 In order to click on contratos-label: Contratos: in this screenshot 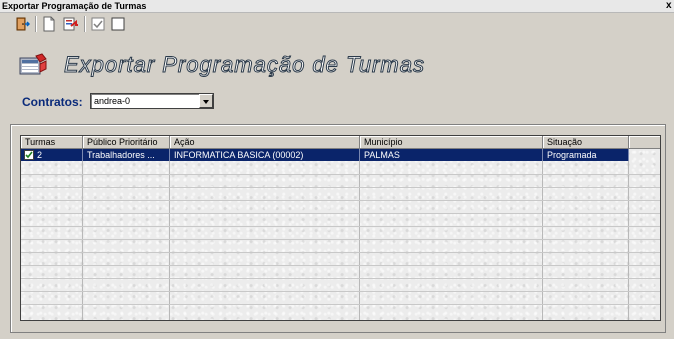, I will do `click(52, 102)`.